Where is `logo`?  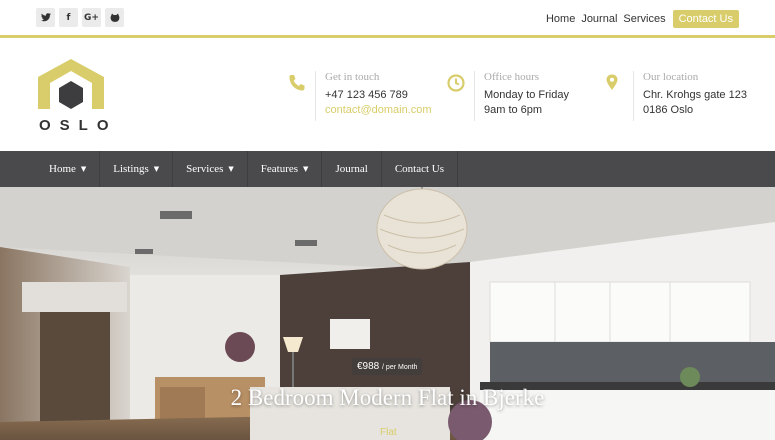
logo is located at coordinates (71, 88).